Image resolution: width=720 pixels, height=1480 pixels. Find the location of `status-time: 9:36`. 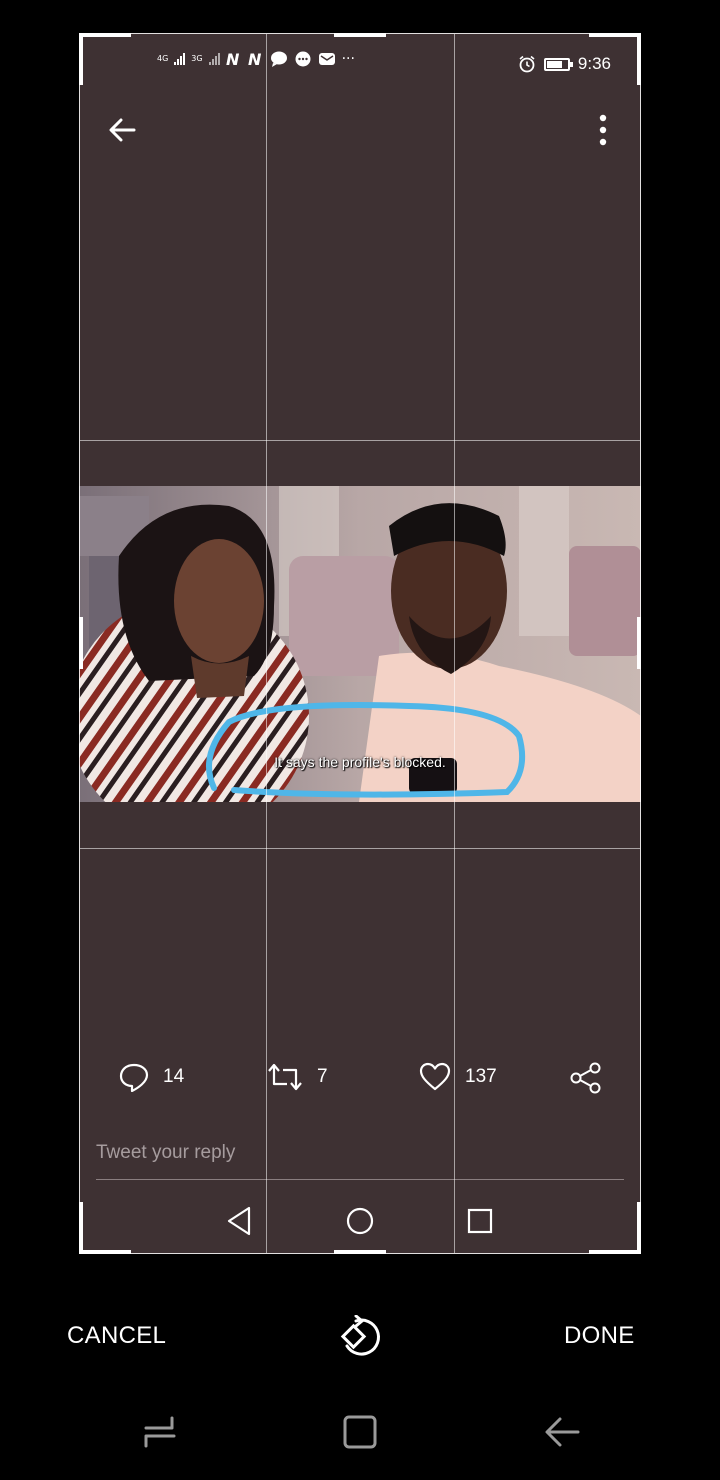

status-time: 9:36 is located at coordinates (594, 63).